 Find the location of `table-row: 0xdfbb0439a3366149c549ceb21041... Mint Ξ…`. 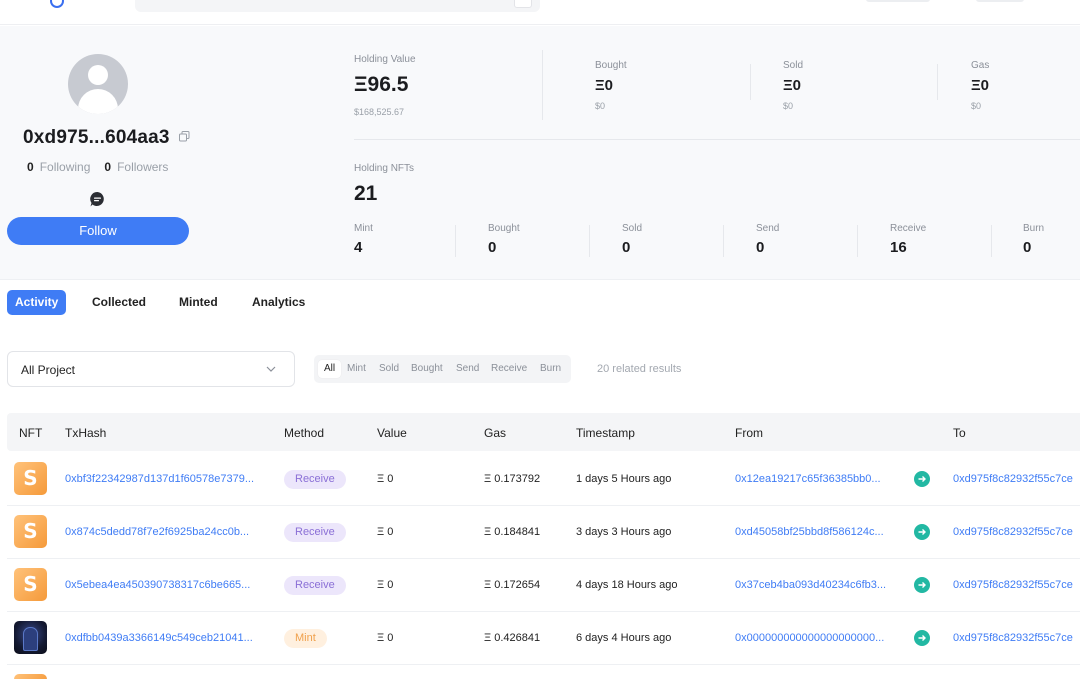

table-row: 0xdfbb0439a3366149c549ceb21041... Mint Ξ… is located at coordinates (543, 638).